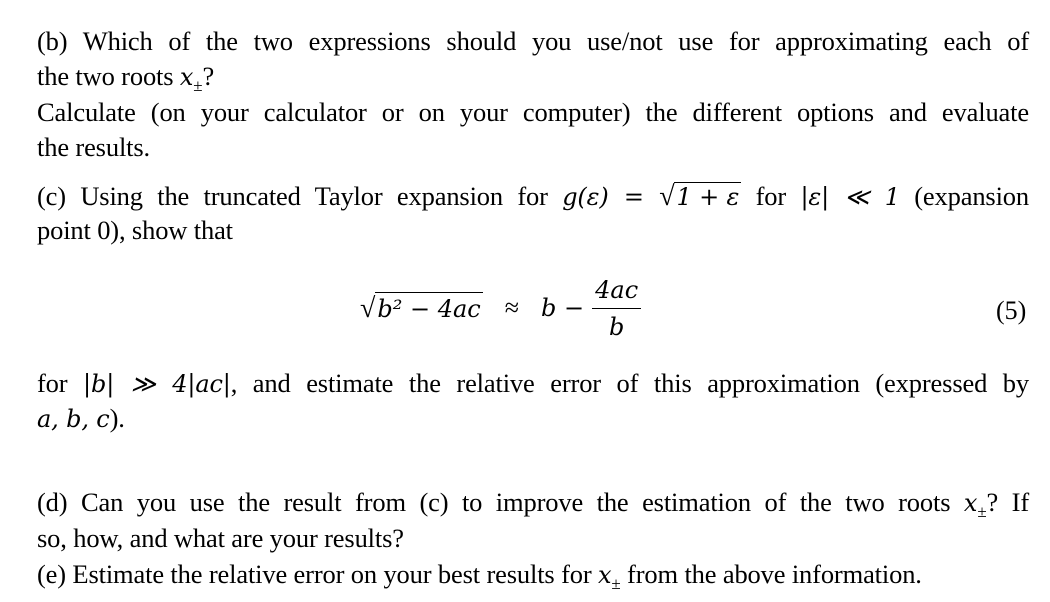 This screenshot has height=602, width=1050. Describe the element at coordinates (220, 538) in the screenshot. I see `part-d-line-2: so, how, and what are your results?` at that location.